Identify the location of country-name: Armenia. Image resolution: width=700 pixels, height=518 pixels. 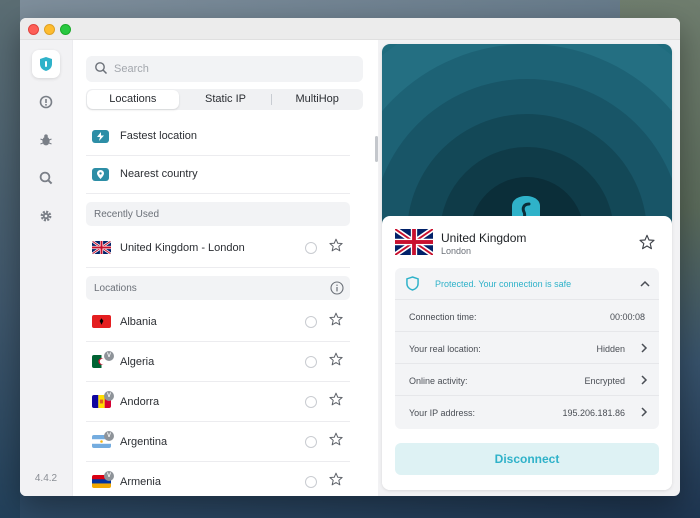
(140, 482).